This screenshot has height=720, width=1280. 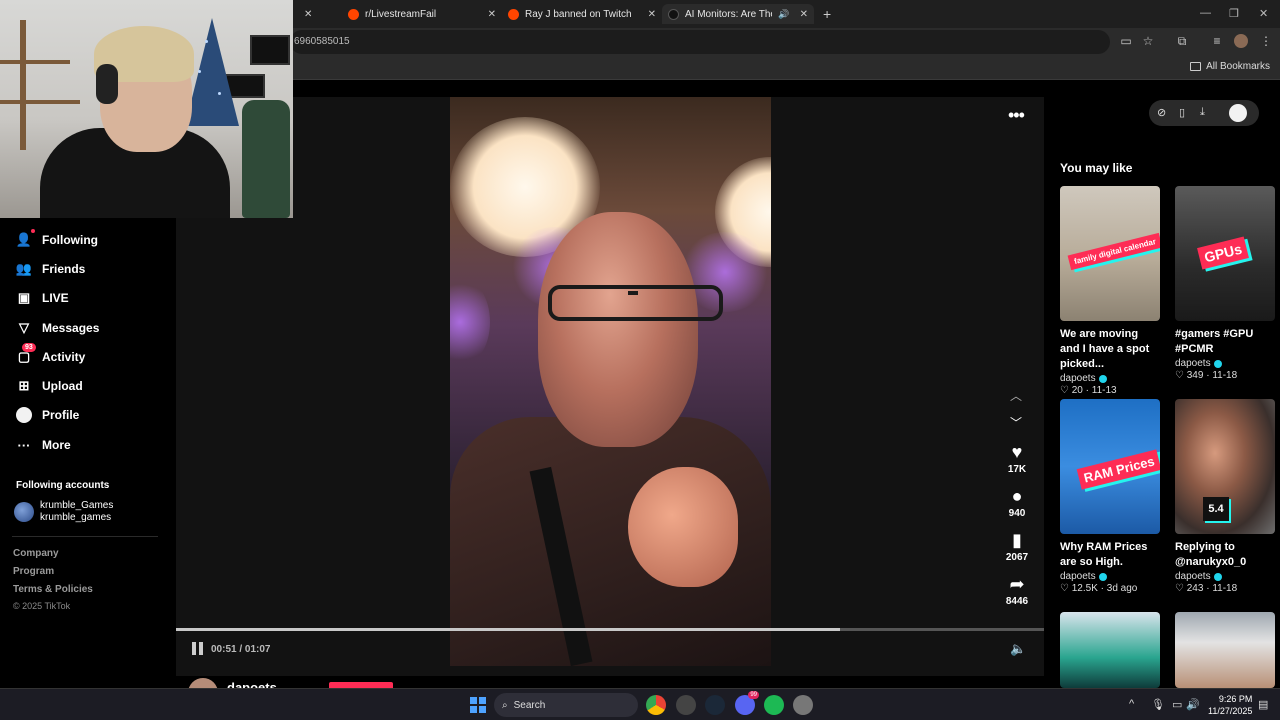 I want to click on footer-link-terms: Terms & Policies, so click(x=53, y=589).